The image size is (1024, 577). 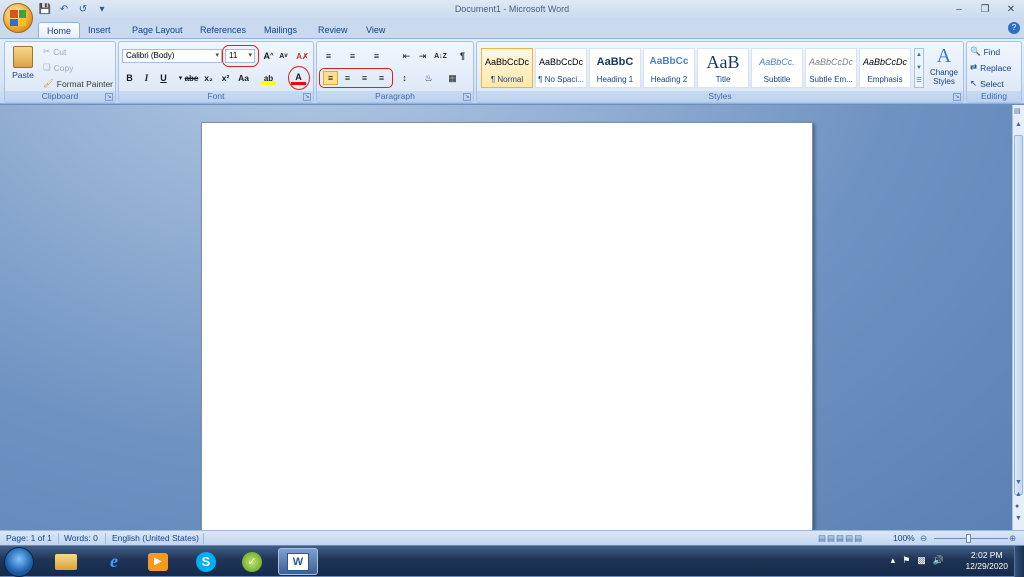 I want to click on internet-explorer-icon: e, so click(x=114, y=561).